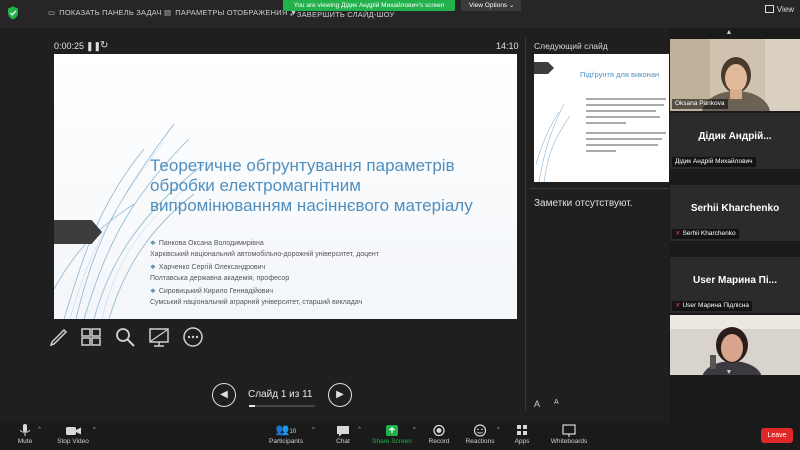 The width and height of the screenshot is (800, 450). I want to click on panel-divider, so click(525, 224).